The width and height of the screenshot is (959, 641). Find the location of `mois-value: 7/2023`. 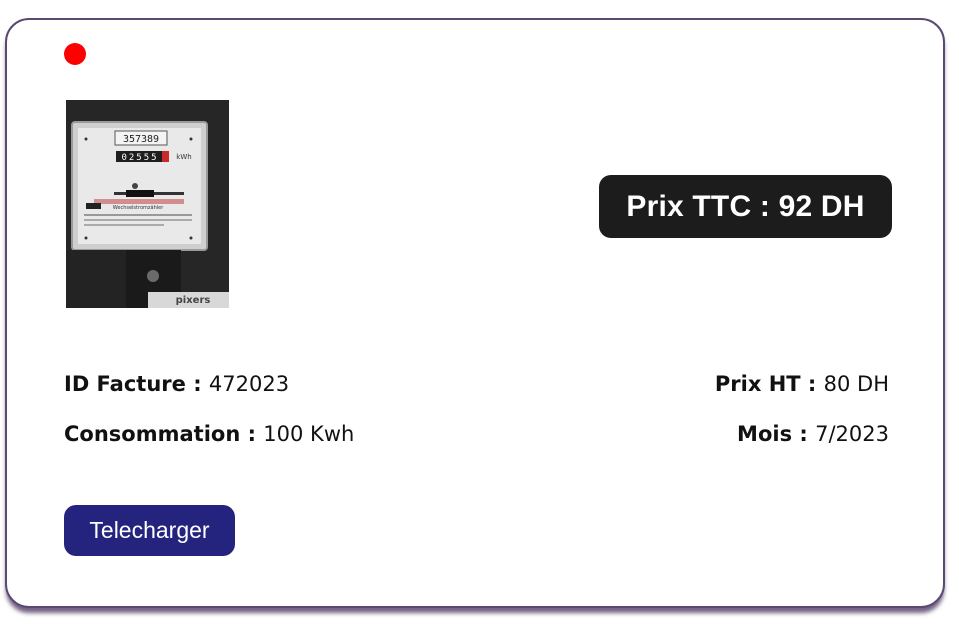

mois-value: 7/2023 is located at coordinates (852, 434).